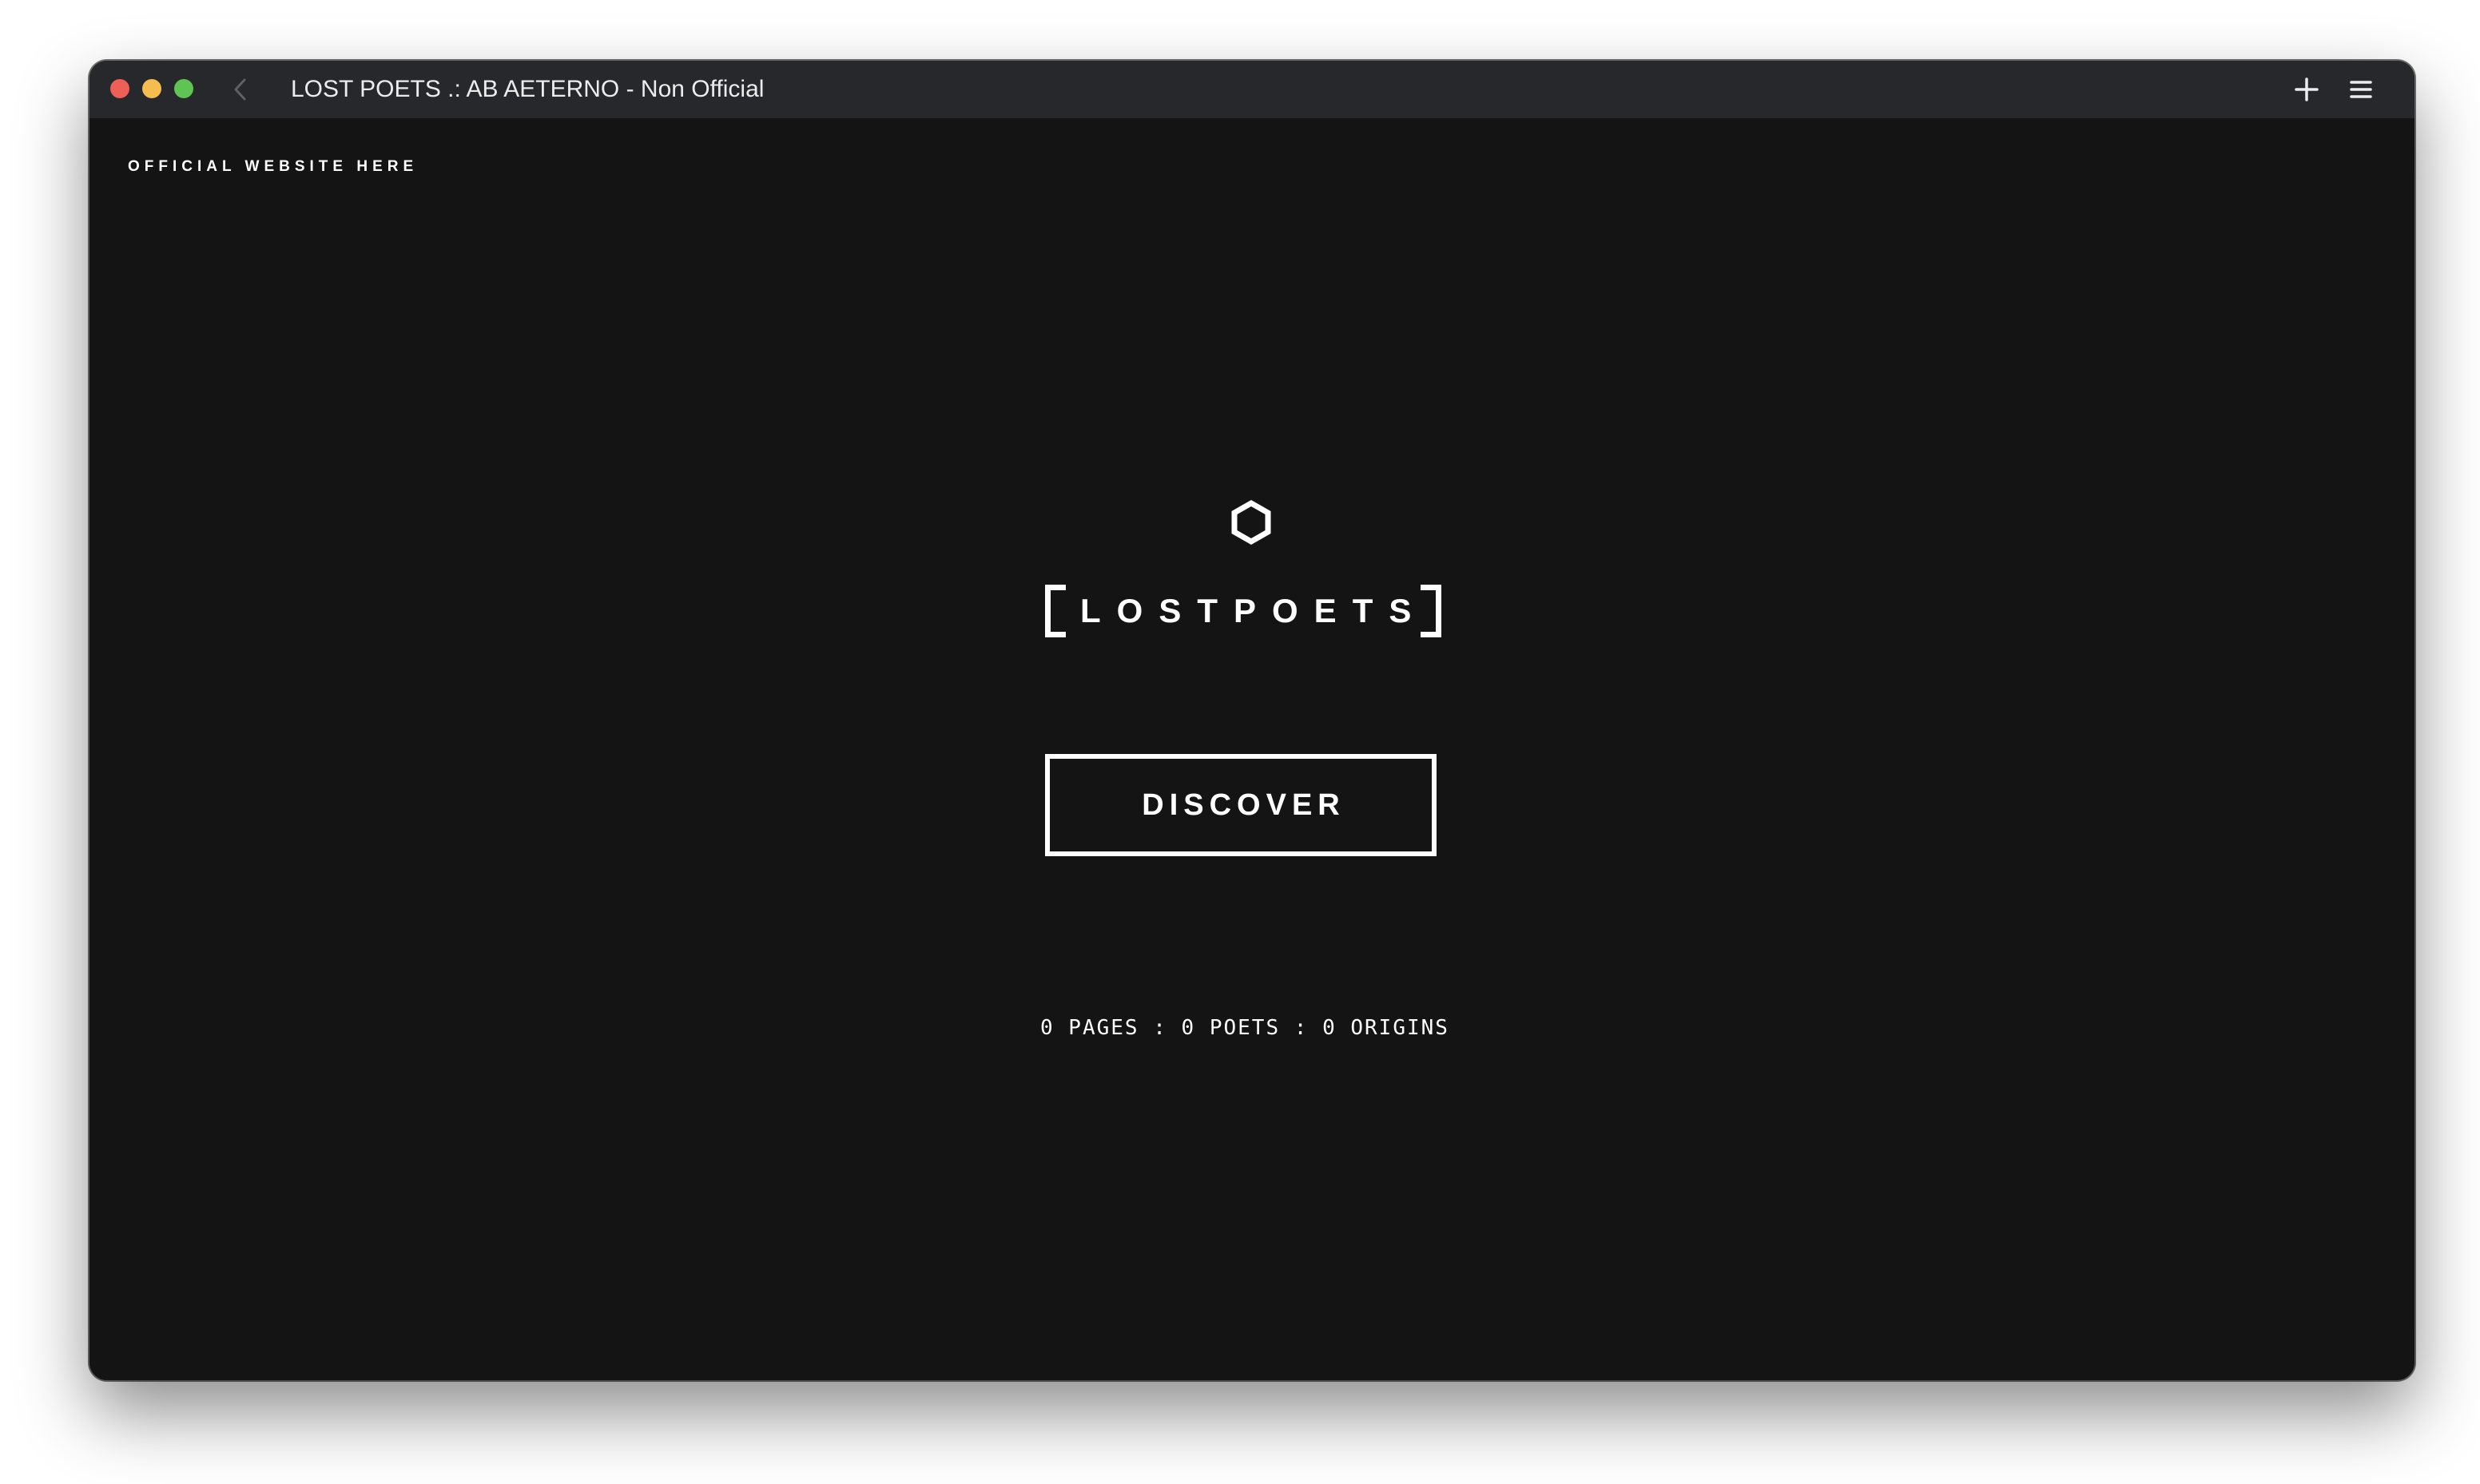 The image size is (2480, 1484). Describe the element at coordinates (1251, 522) in the screenshot. I see `hexagon-icon` at that location.